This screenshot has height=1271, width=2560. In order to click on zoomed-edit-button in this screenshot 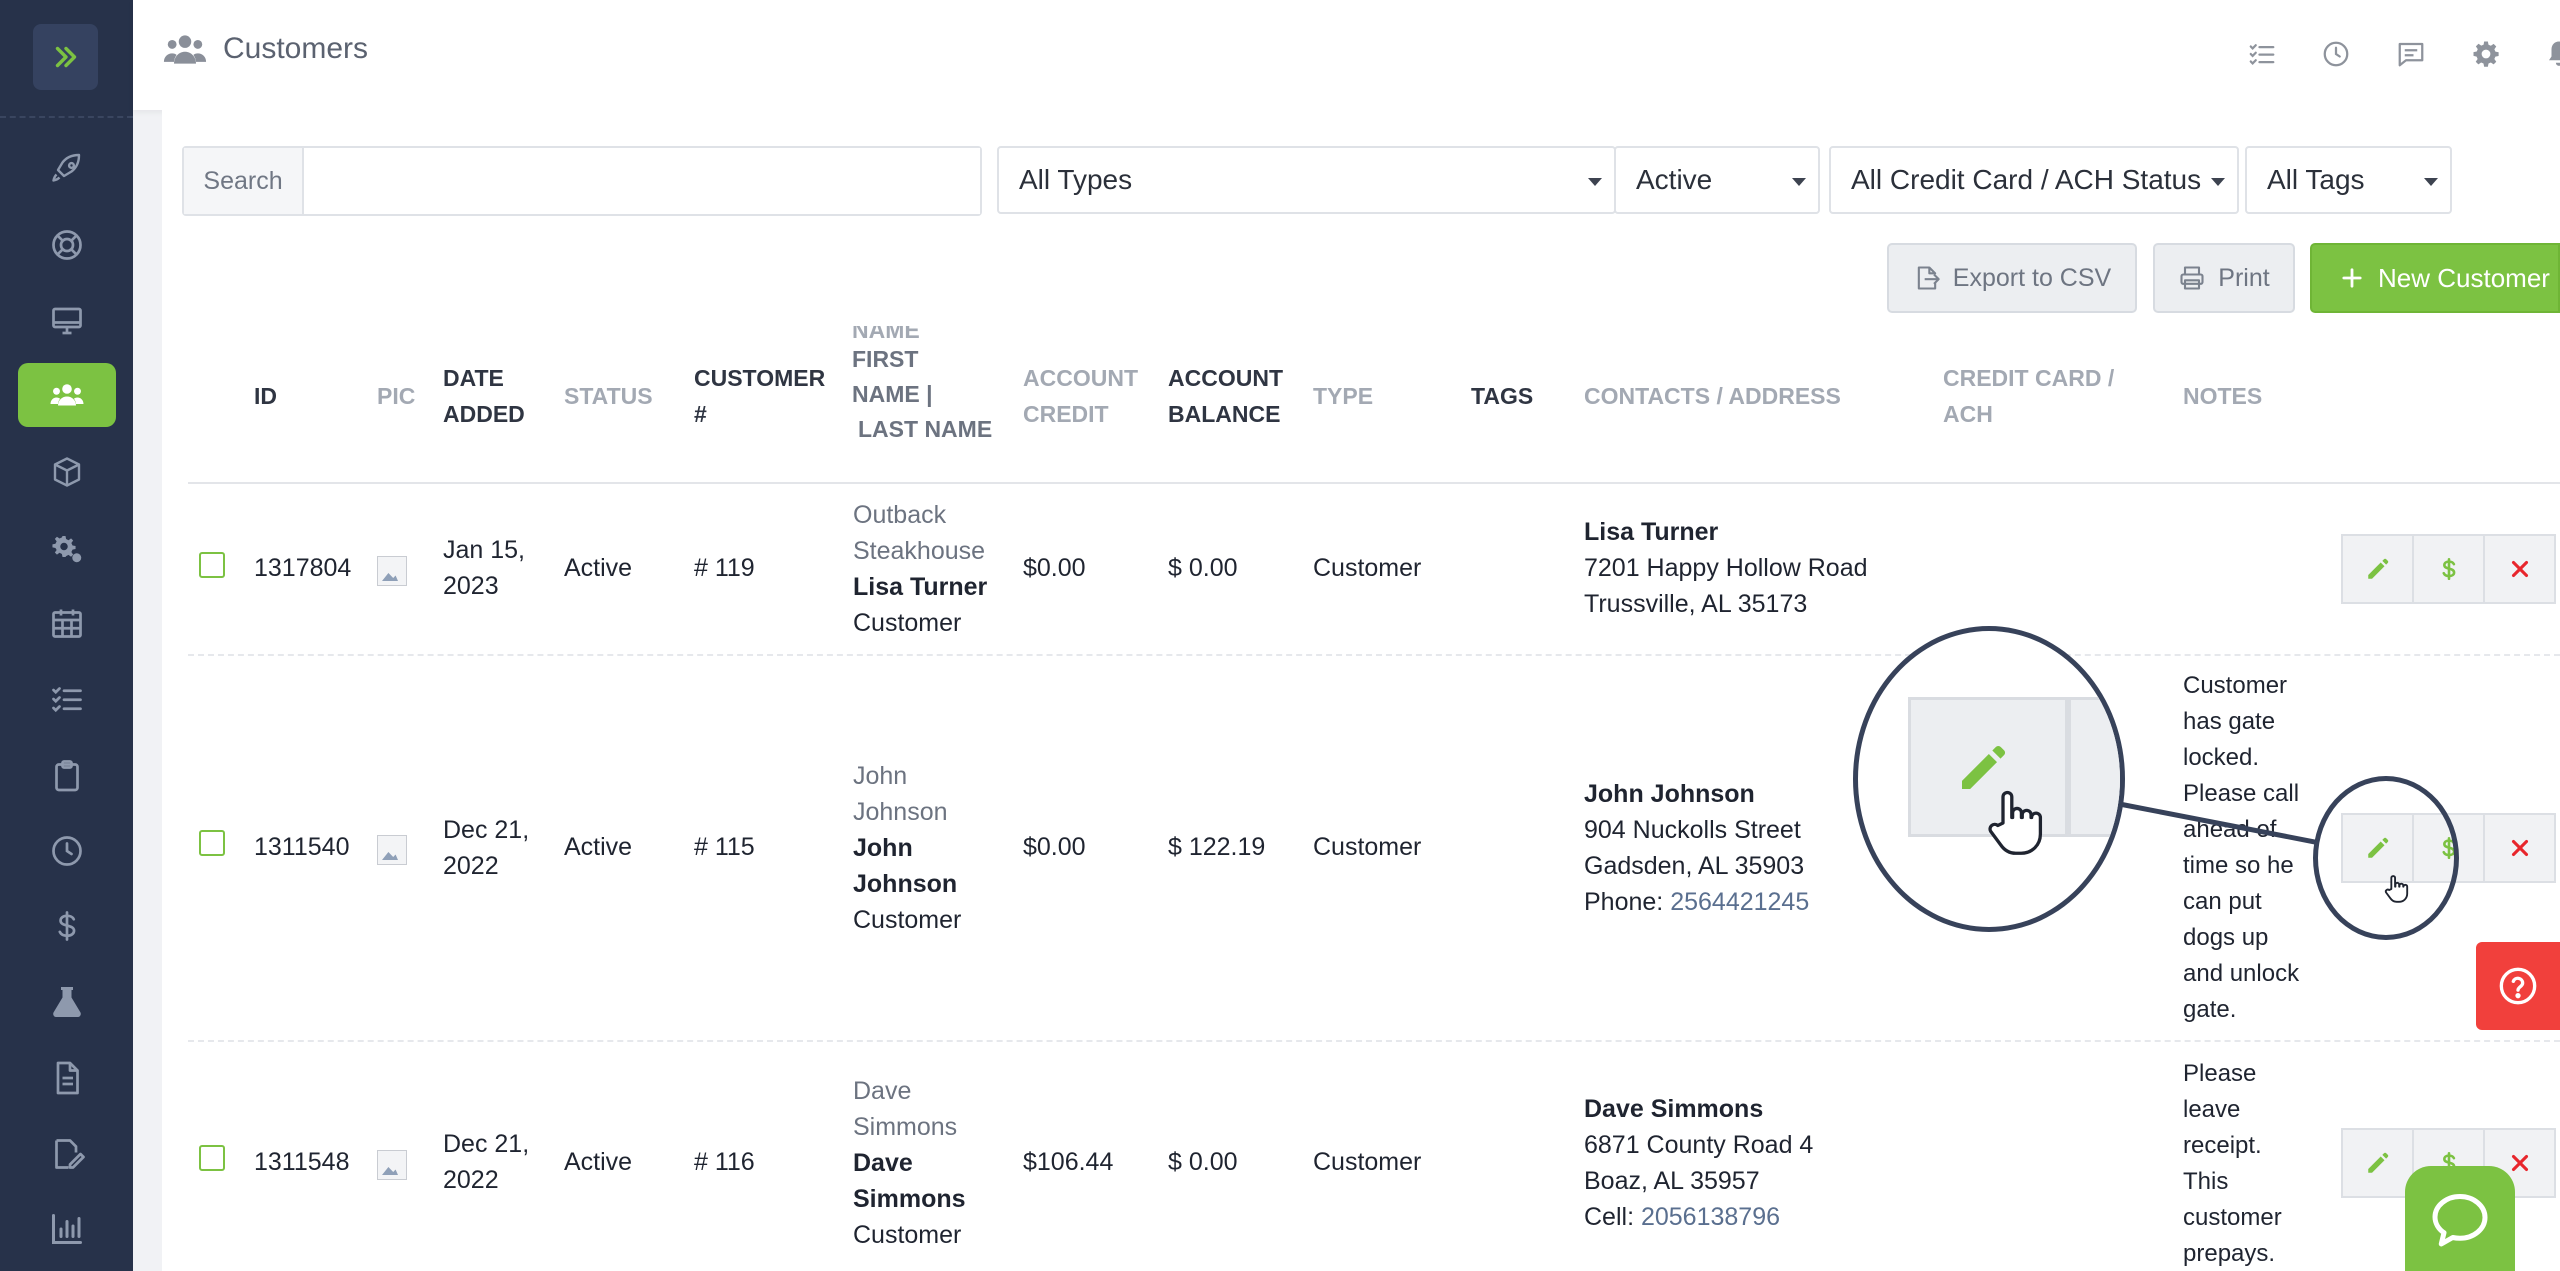, I will do `click(1988, 776)`.